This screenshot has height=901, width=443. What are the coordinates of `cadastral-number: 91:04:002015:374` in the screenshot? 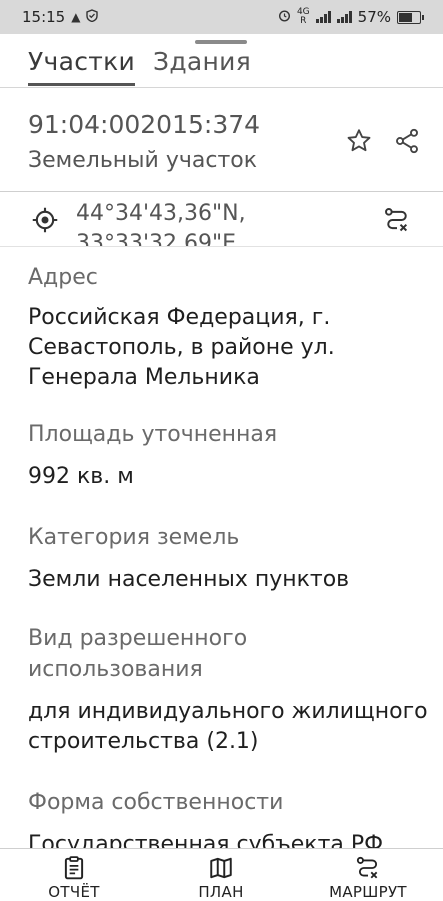 It's located at (144, 124).